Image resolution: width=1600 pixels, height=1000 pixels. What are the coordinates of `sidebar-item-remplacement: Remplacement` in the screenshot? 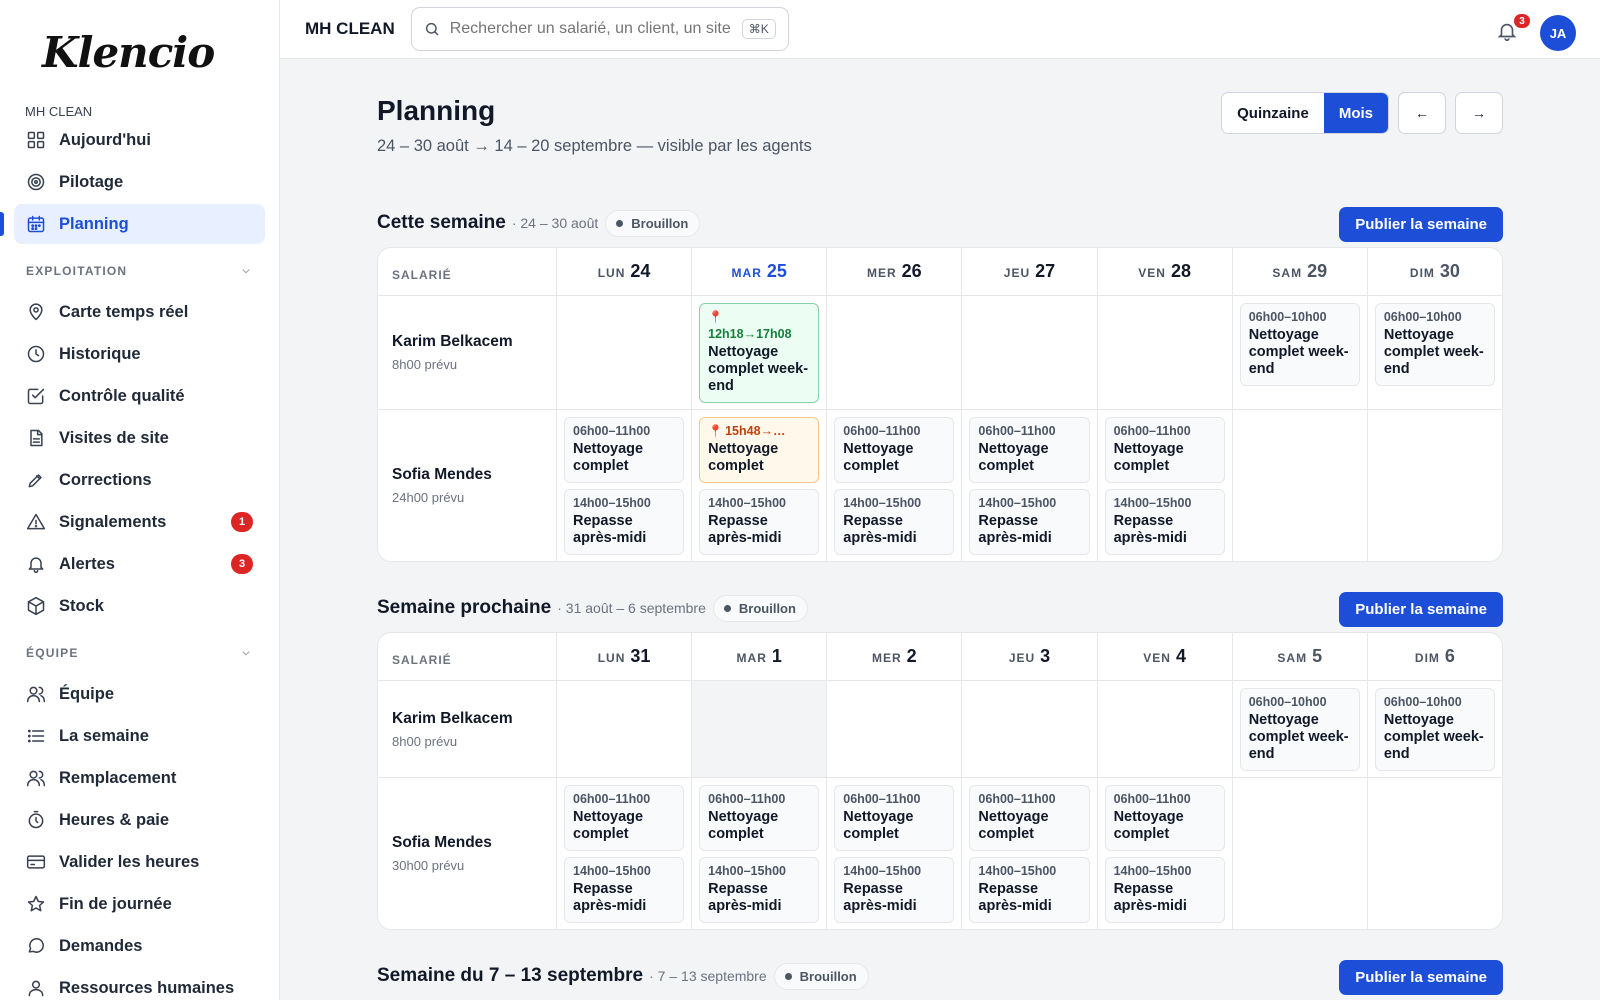 It's located at (139, 778).